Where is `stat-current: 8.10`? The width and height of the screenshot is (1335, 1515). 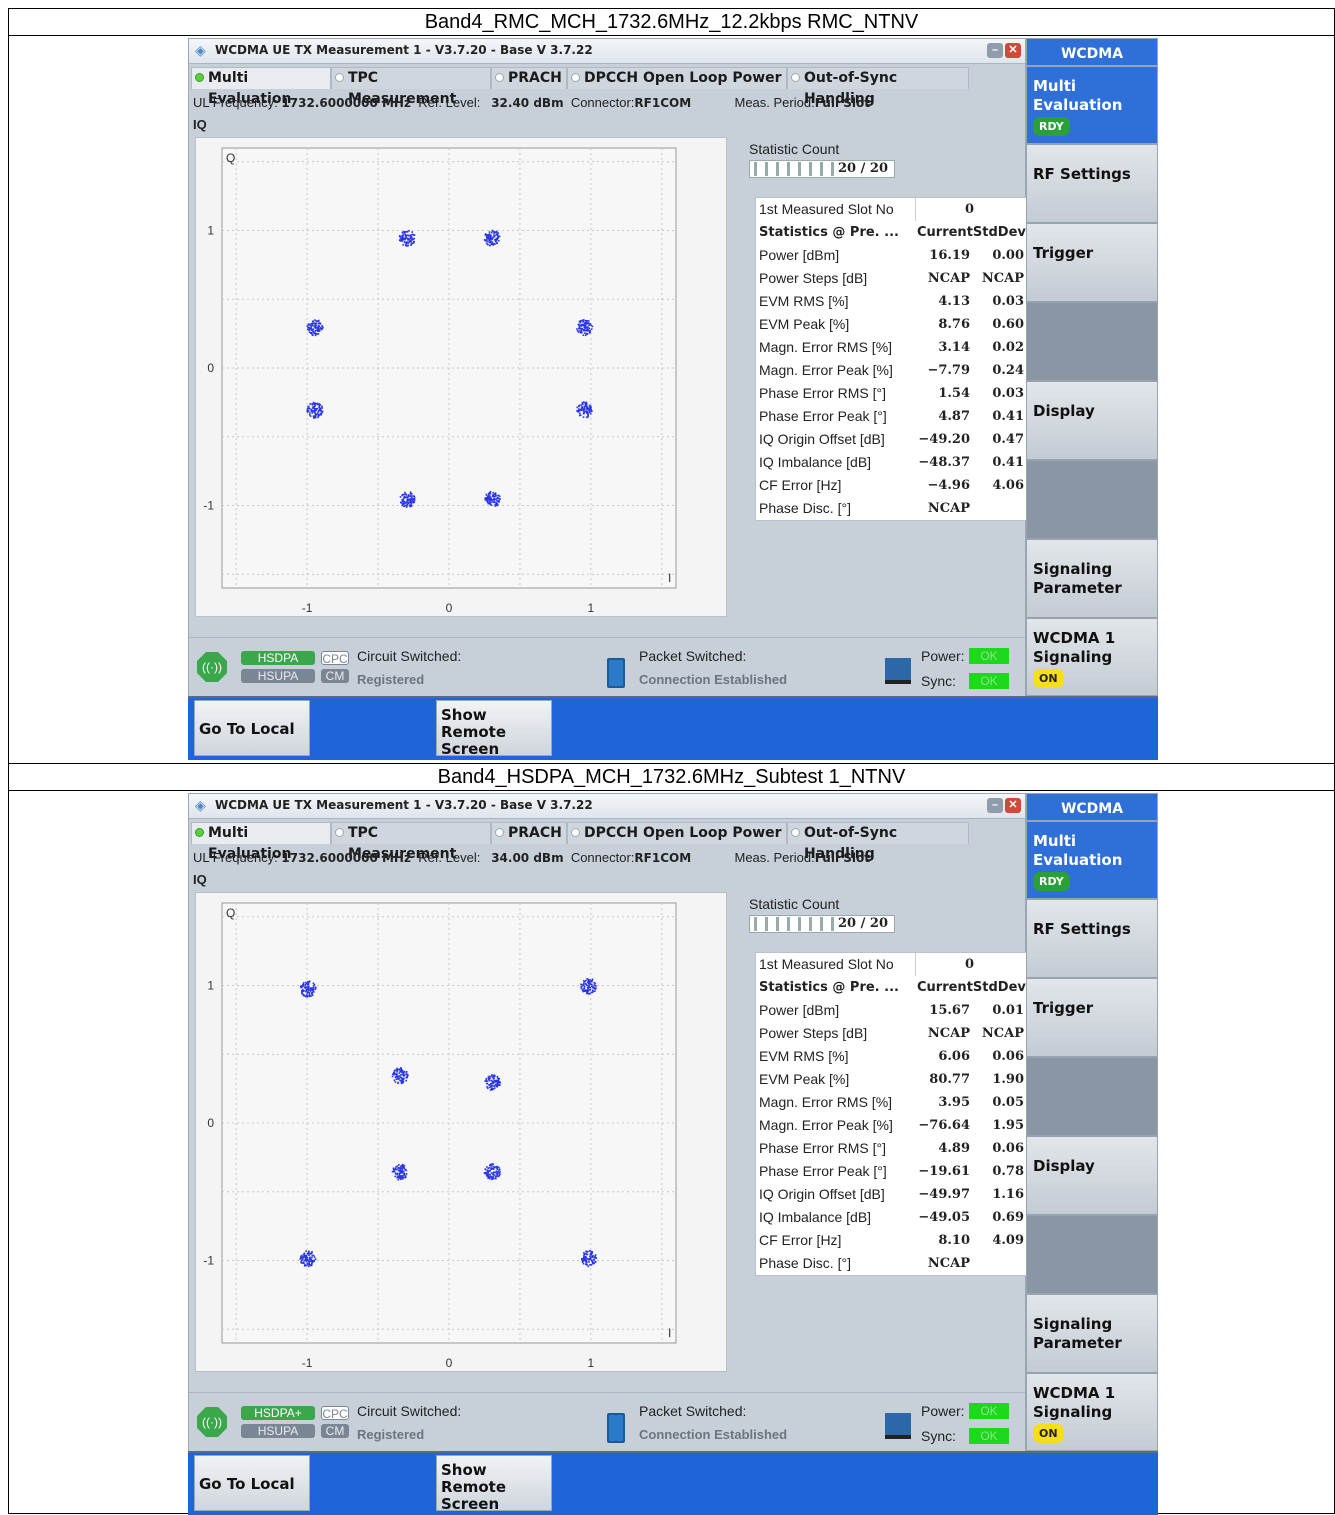 stat-current: 8.10 is located at coordinates (954, 1240).